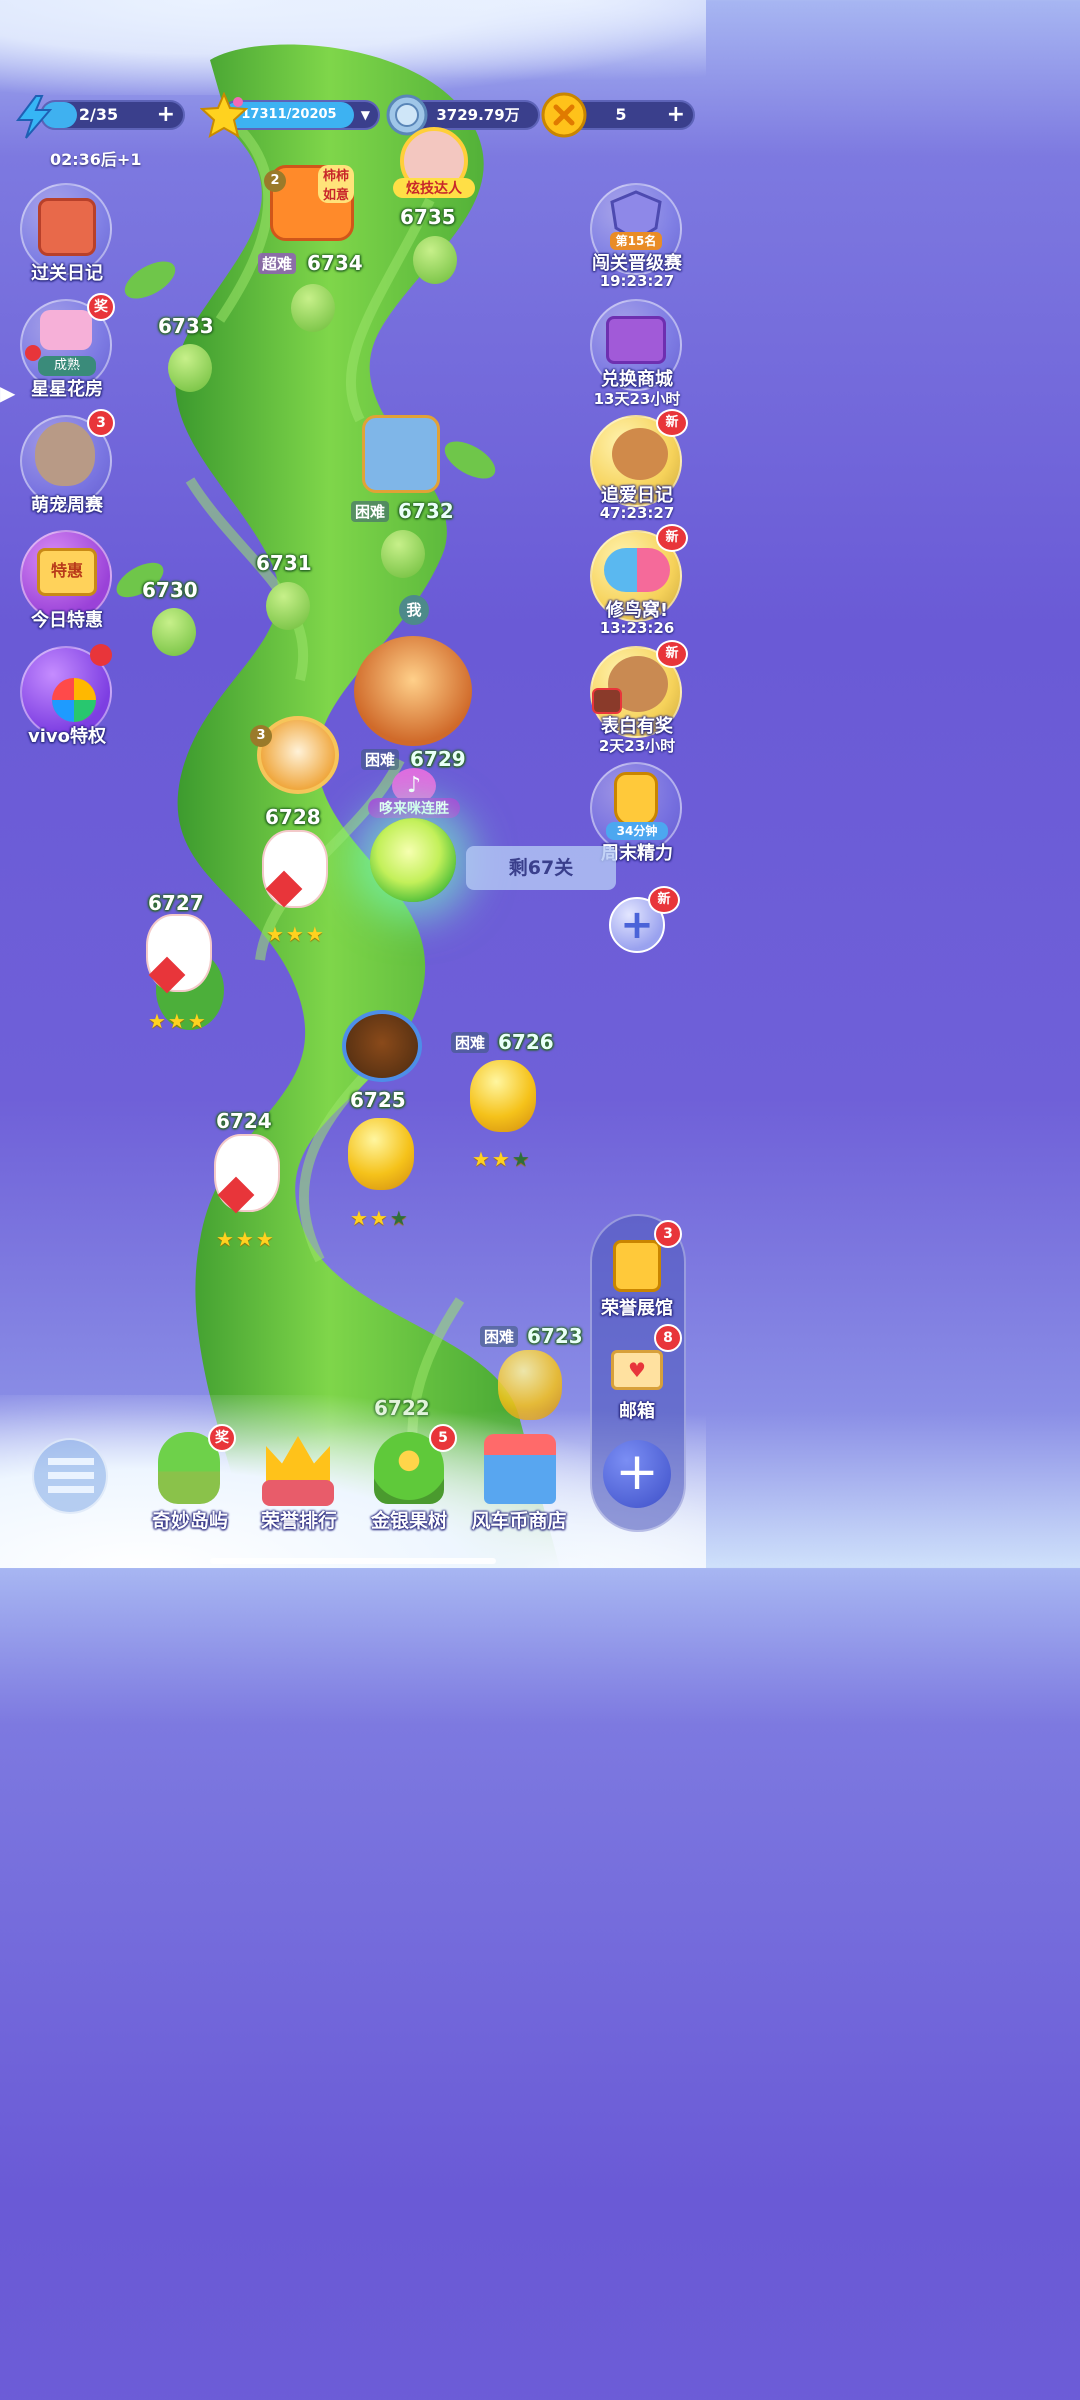 This screenshot has width=1080, height=2400. I want to click on left-menu-diary-label: 过关日记, so click(67, 273).